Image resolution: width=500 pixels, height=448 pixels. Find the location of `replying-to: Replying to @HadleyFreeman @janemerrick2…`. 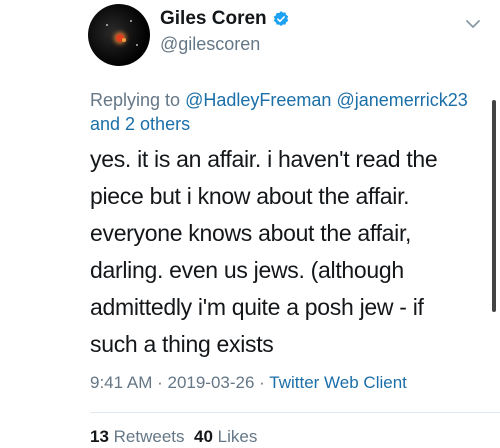

replying-to: Replying to @HadleyFreeman @janemerrick2… is located at coordinates (280, 112).